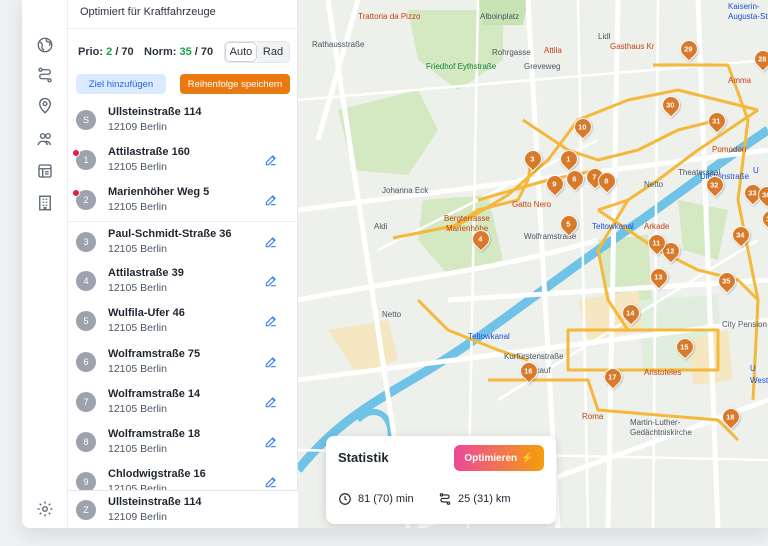 This screenshot has height=546, width=768. I want to click on mode-bike-button: Rad, so click(273, 52).